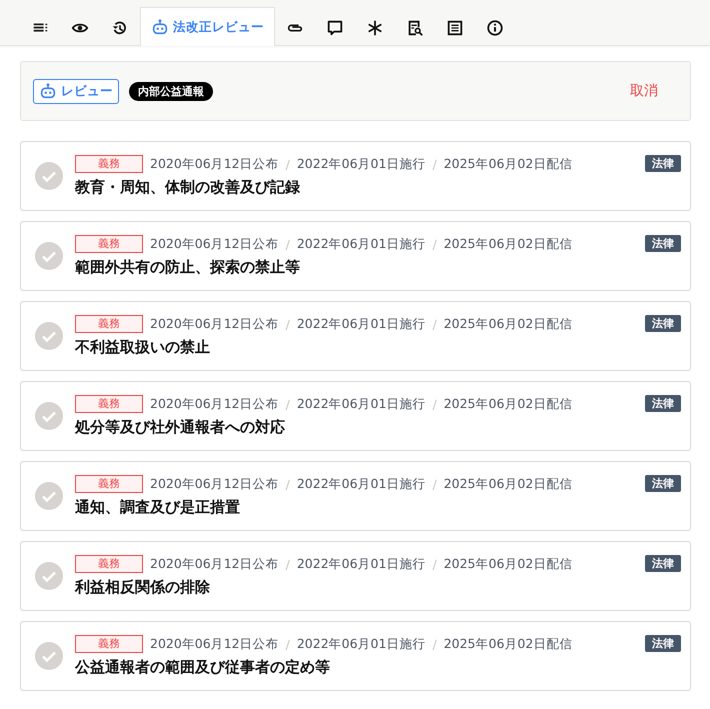 This screenshot has width=710, height=709. I want to click on tab: 法改正レビュー, so click(207, 26).